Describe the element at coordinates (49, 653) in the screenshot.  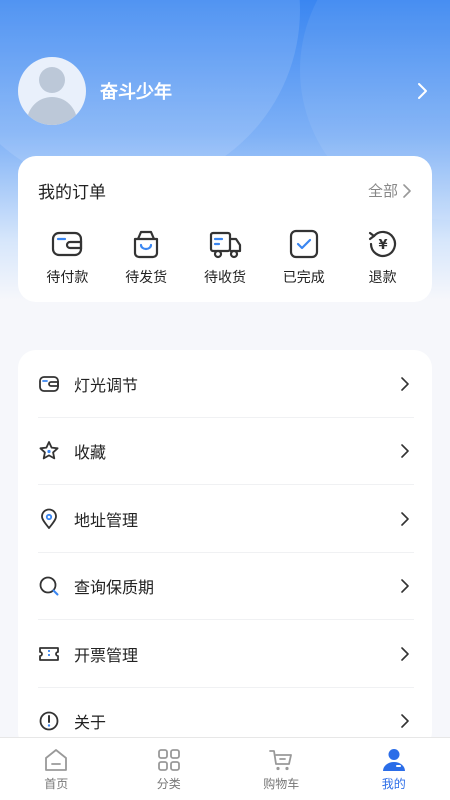
I see `ticket-icon` at that location.